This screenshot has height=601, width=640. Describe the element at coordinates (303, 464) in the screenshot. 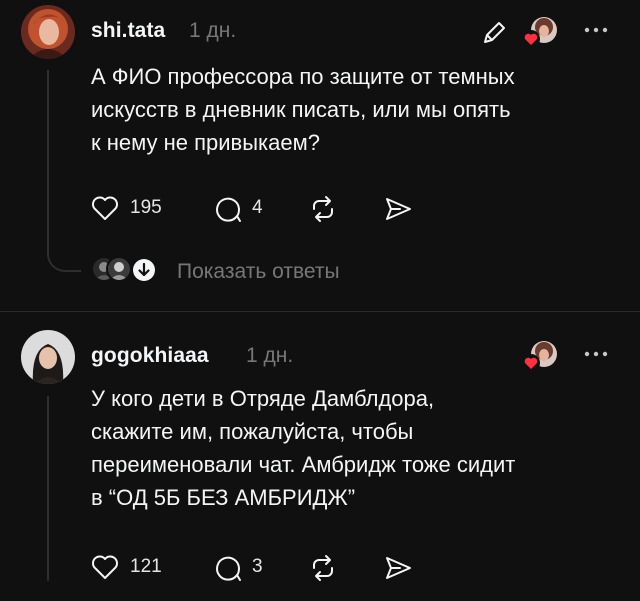

I see `post-text-line: переименовали чат. Амбридж тоже сидит` at that location.